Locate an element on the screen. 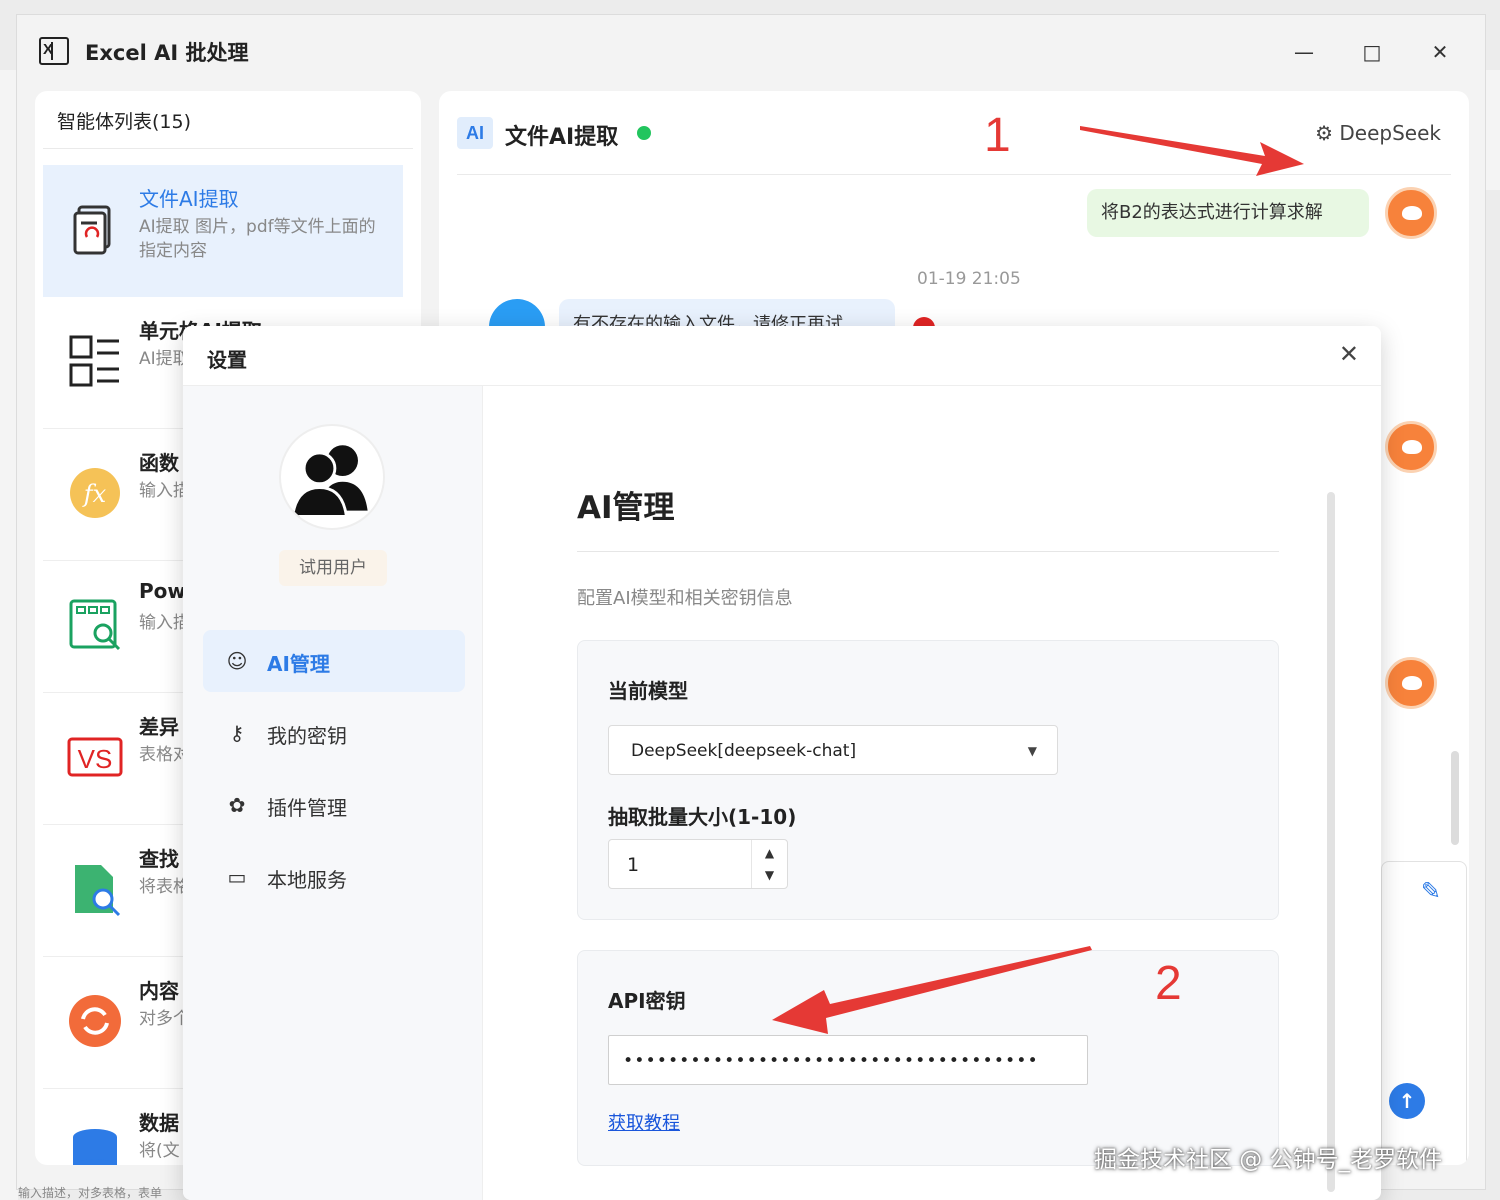 Image resolution: width=1500 pixels, height=1200 pixels. nav-label: 插件管理 is located at coordinates (307, 808).